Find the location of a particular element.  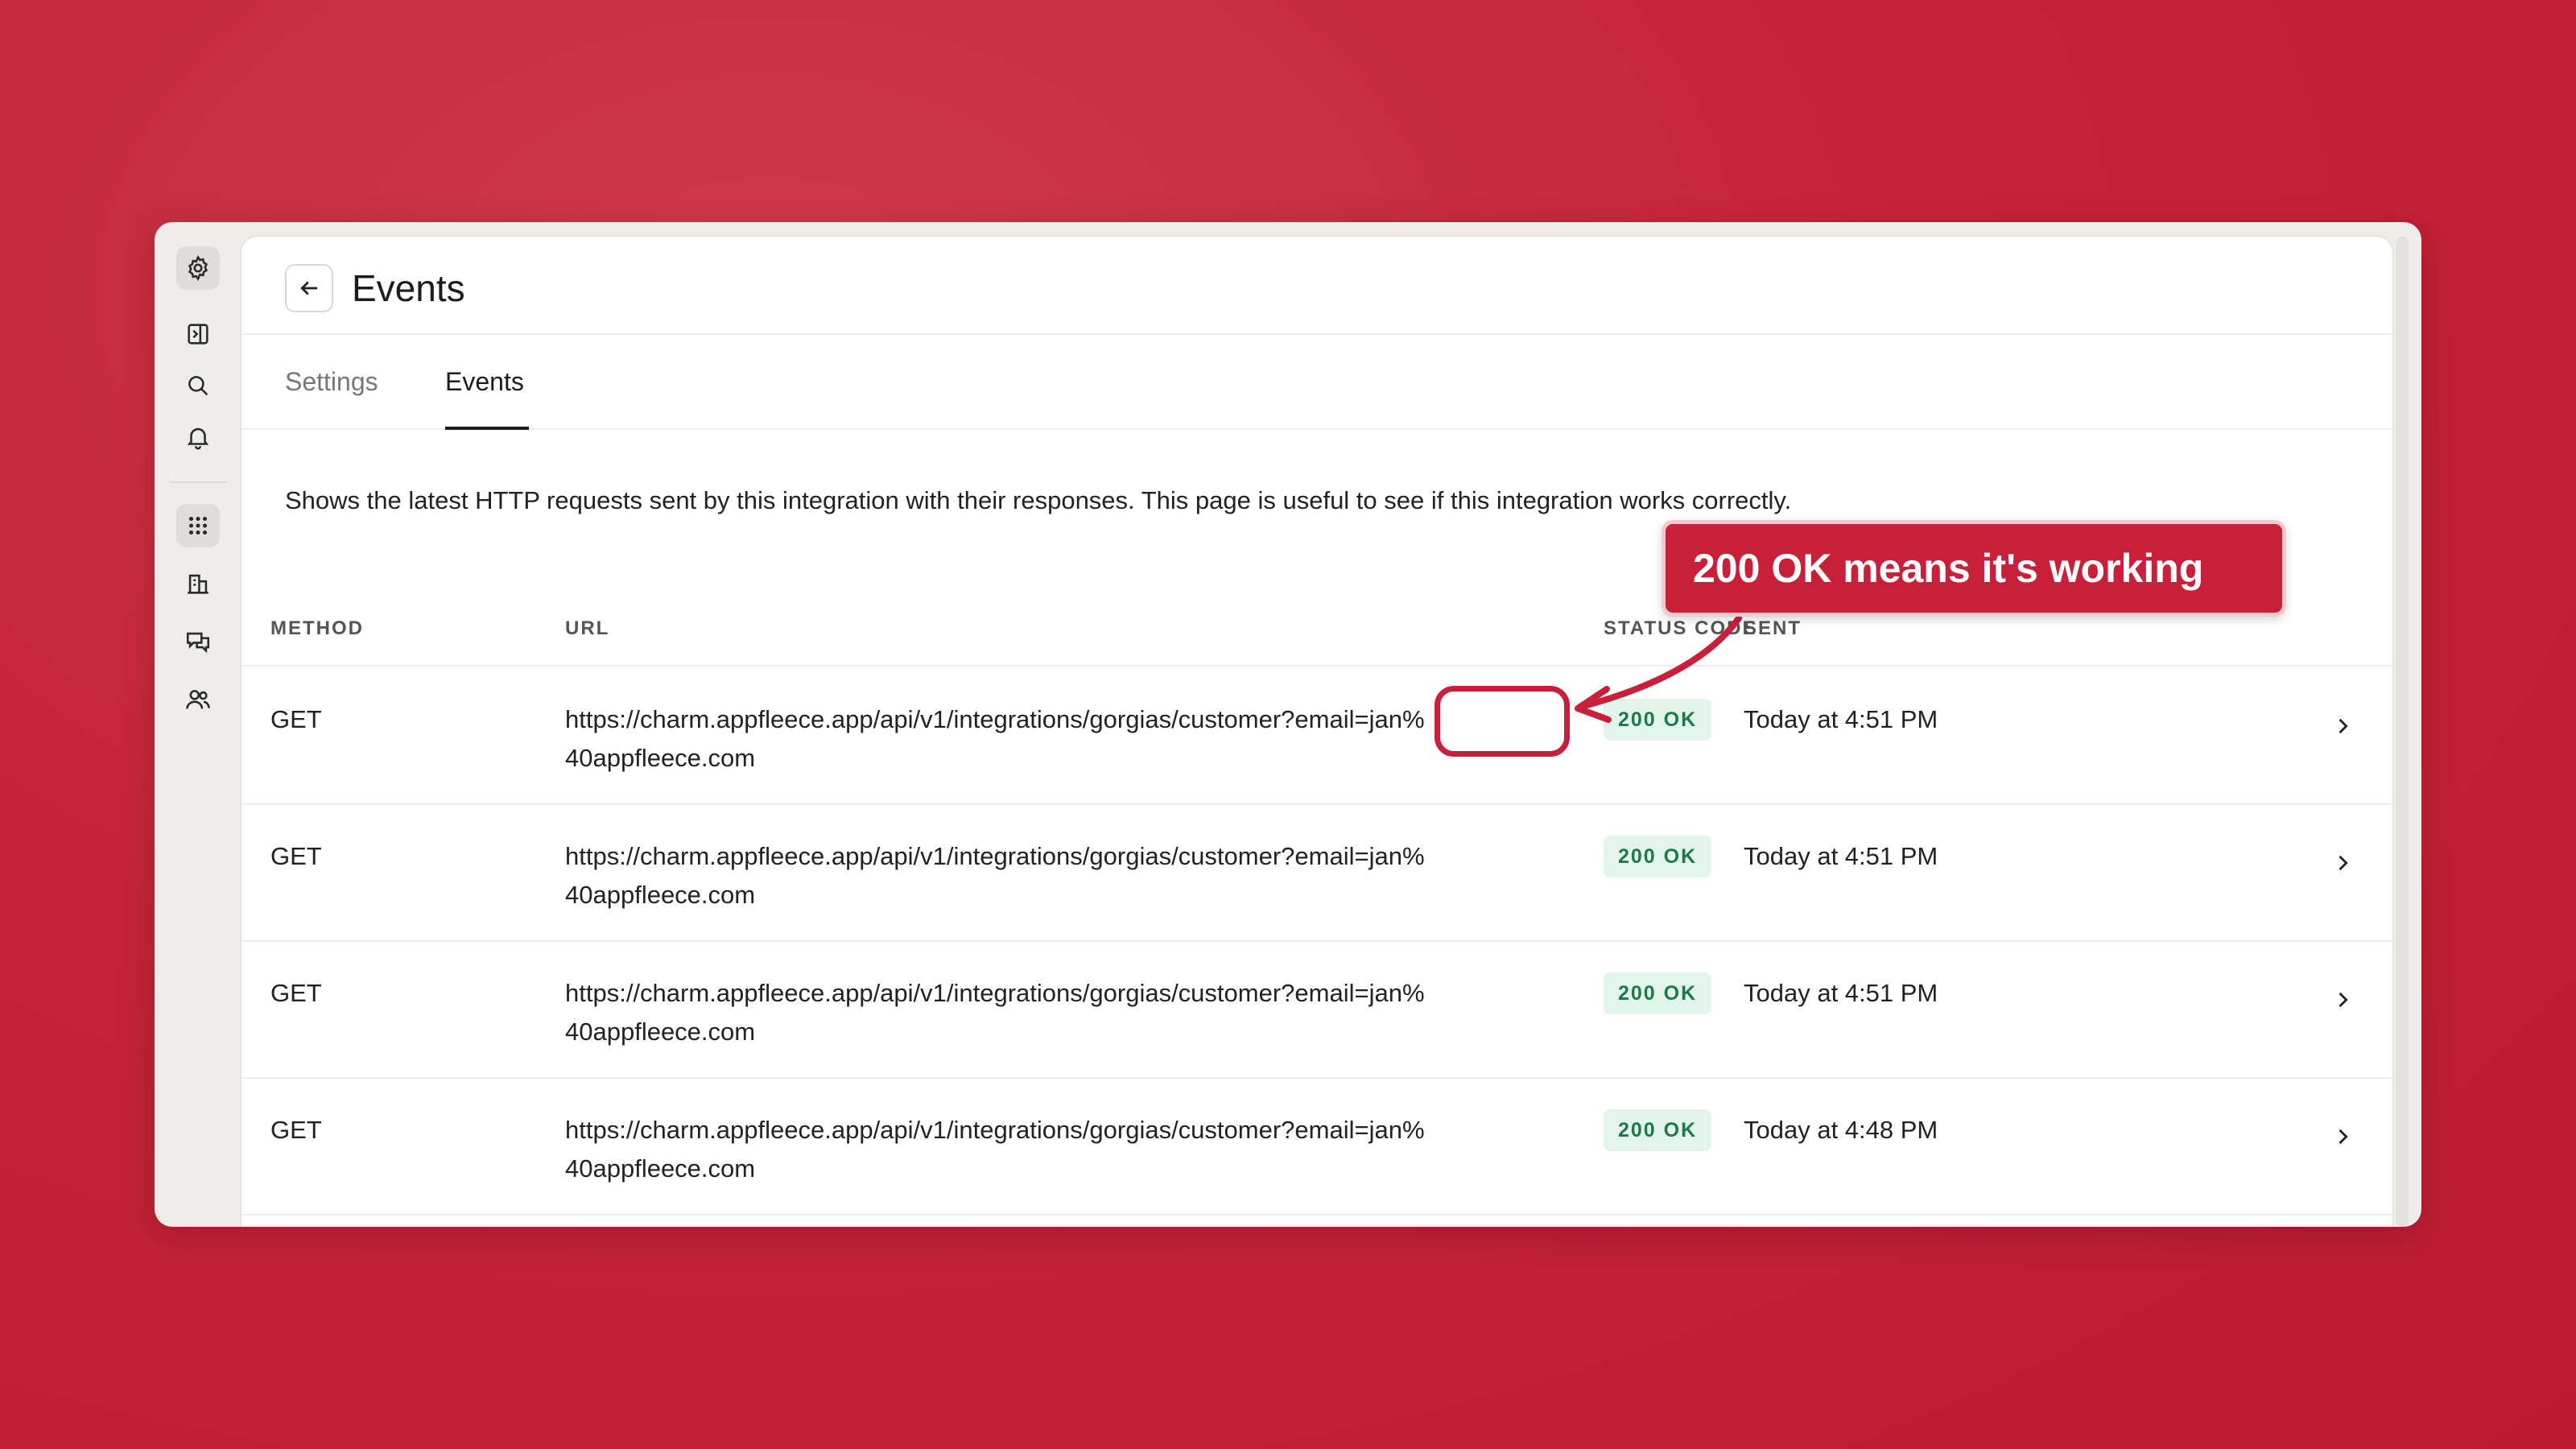

callout-arrow-icon is located at coordinates (1658, 669).